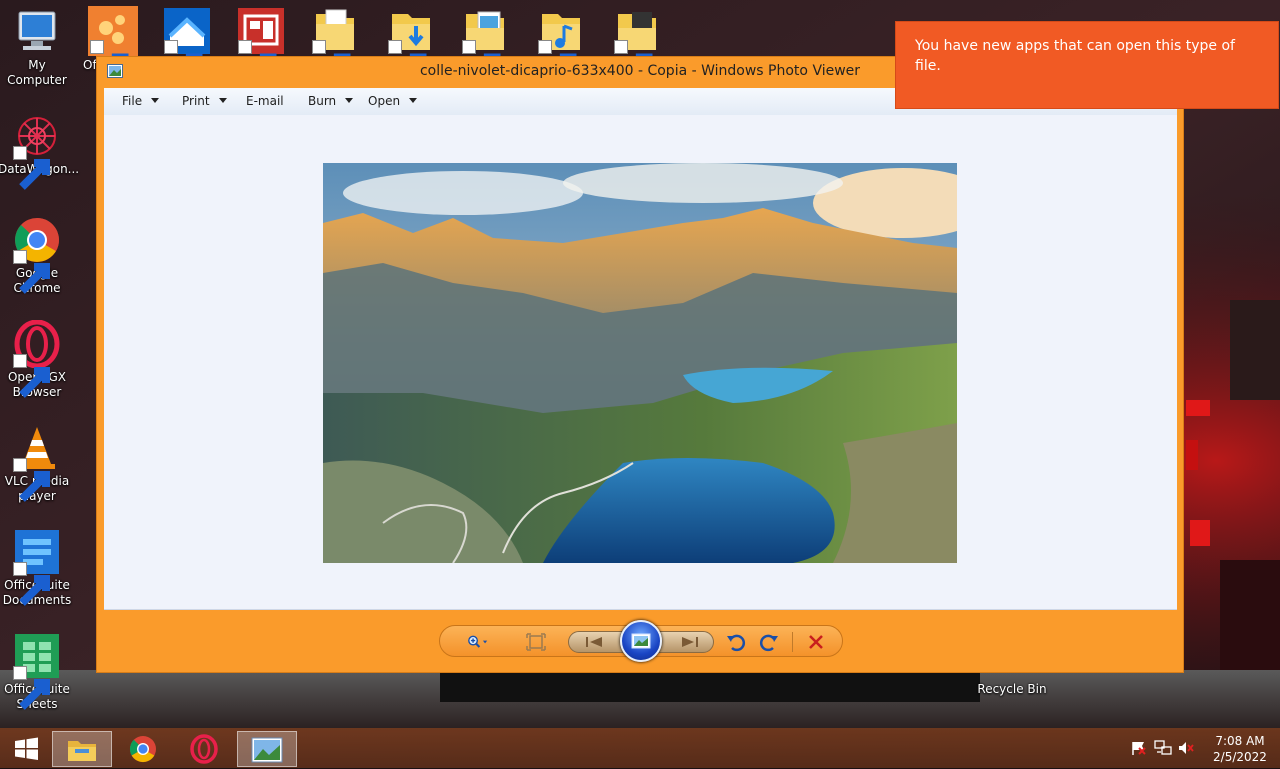 The width and height of the screenshot is (1280, 769). I want to click on desktop-icon-officesuite-documents: OfficeSuite Documents, so click(38, 568).